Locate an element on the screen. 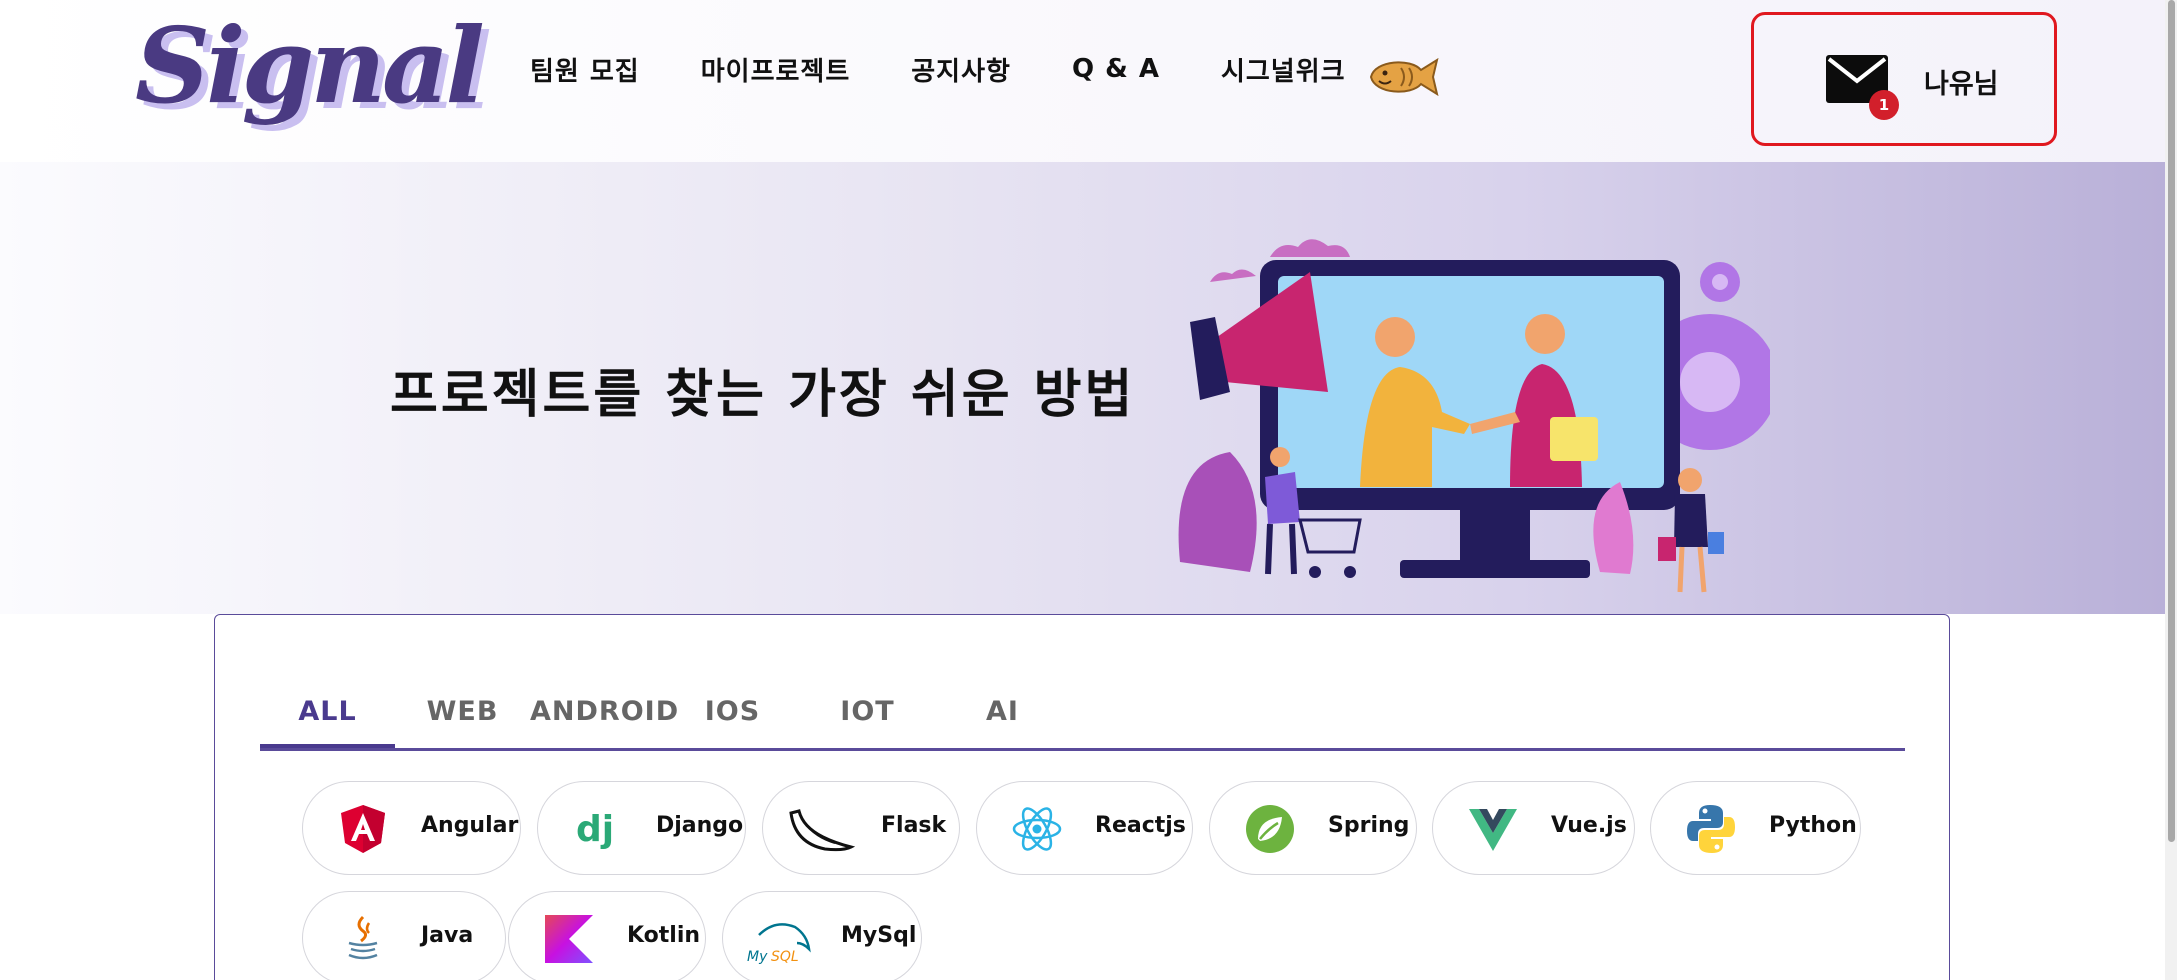 The width and height of the screenshot is (2177, 980). svg-text: SQL is located at coordinates (785, 957).